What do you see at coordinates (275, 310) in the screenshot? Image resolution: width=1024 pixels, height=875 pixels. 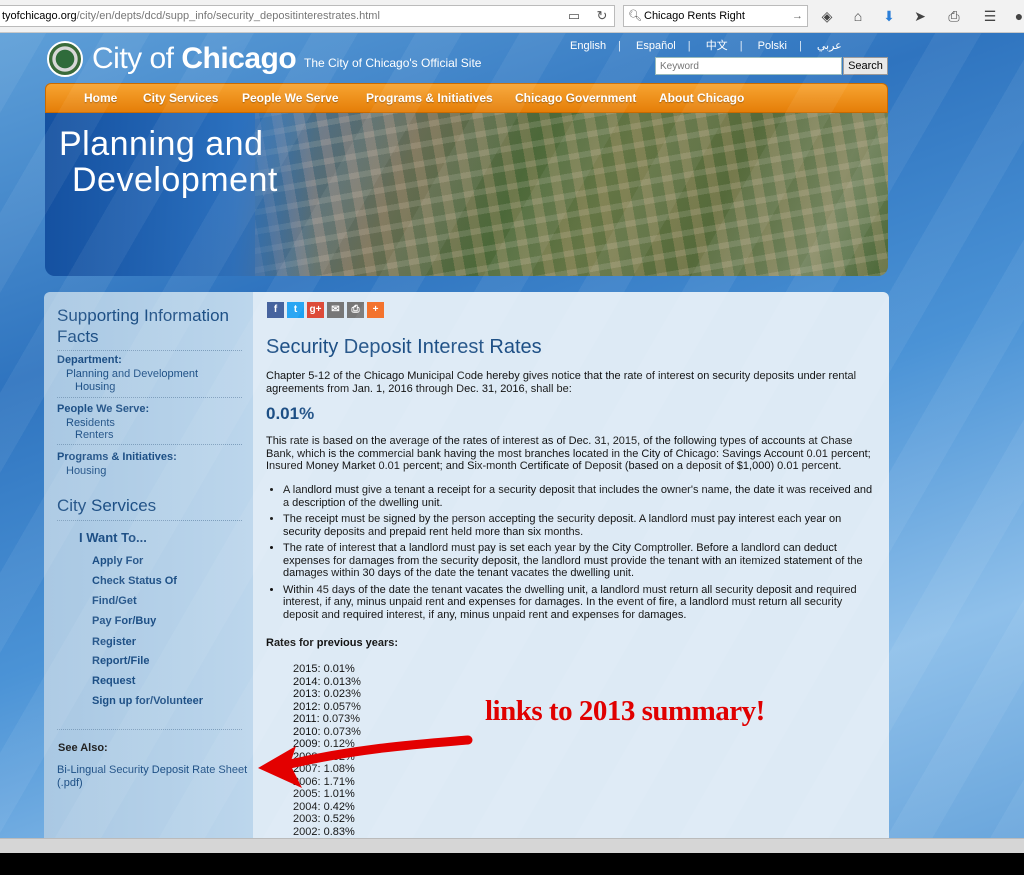 I see `facebook-icon: f` at bounding box center [275, 310].